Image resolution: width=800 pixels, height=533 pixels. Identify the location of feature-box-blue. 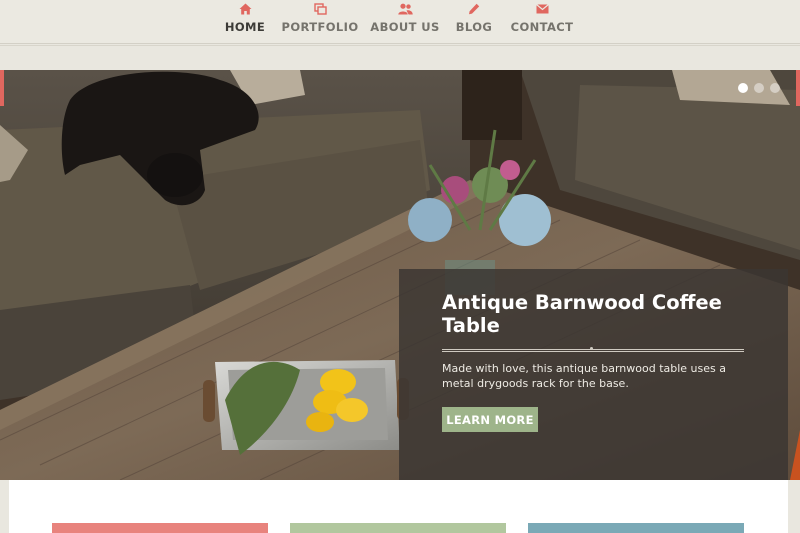
(636, 528).